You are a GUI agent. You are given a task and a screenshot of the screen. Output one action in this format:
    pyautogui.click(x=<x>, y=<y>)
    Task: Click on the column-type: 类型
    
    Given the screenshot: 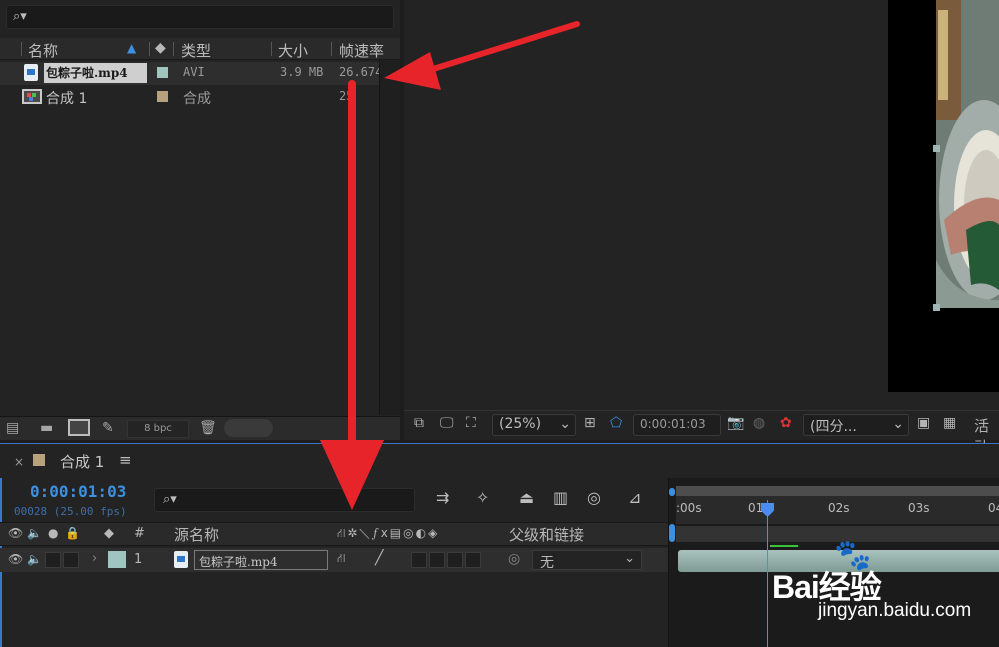 What is the action you would take?
    pyautogui.click(x=196, y=50)
    